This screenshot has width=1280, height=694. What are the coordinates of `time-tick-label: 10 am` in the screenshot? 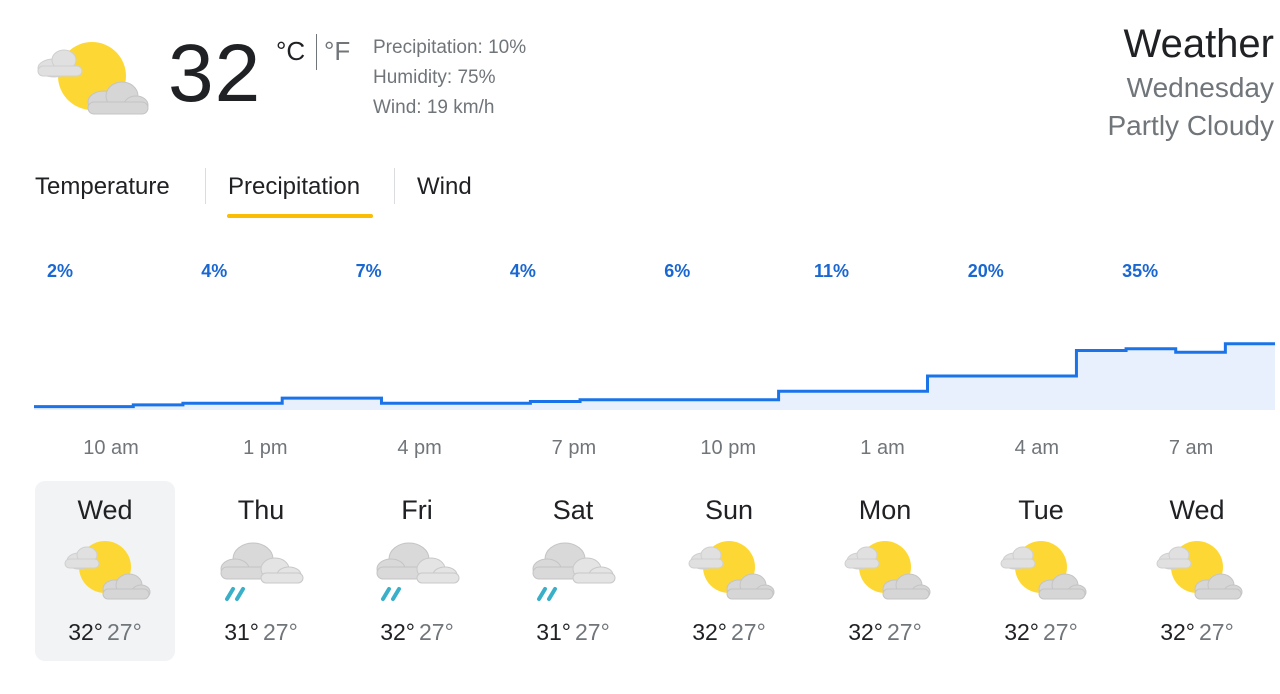 It's located at (111, 448).